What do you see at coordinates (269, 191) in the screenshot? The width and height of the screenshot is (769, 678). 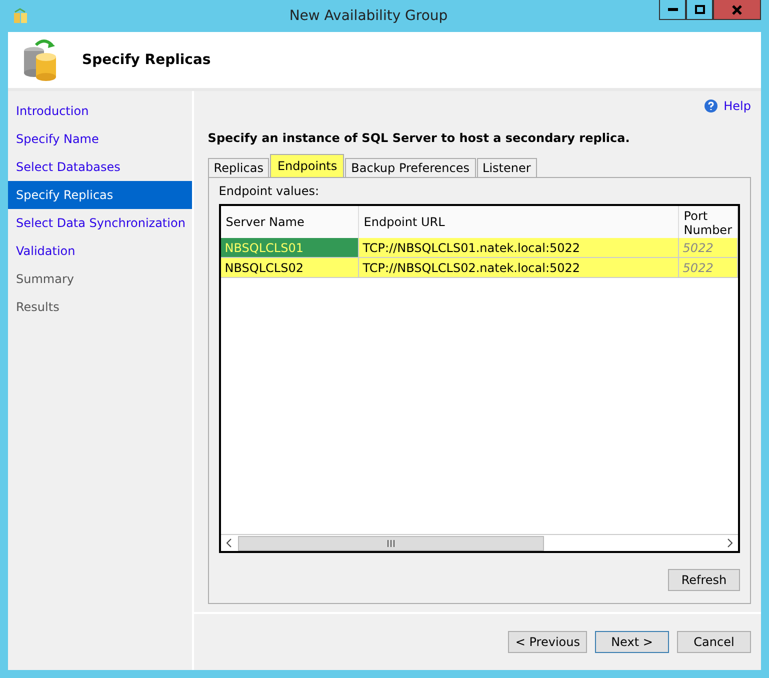 I see `group-label: Endpoint values:` at bounding box center [269, 191].